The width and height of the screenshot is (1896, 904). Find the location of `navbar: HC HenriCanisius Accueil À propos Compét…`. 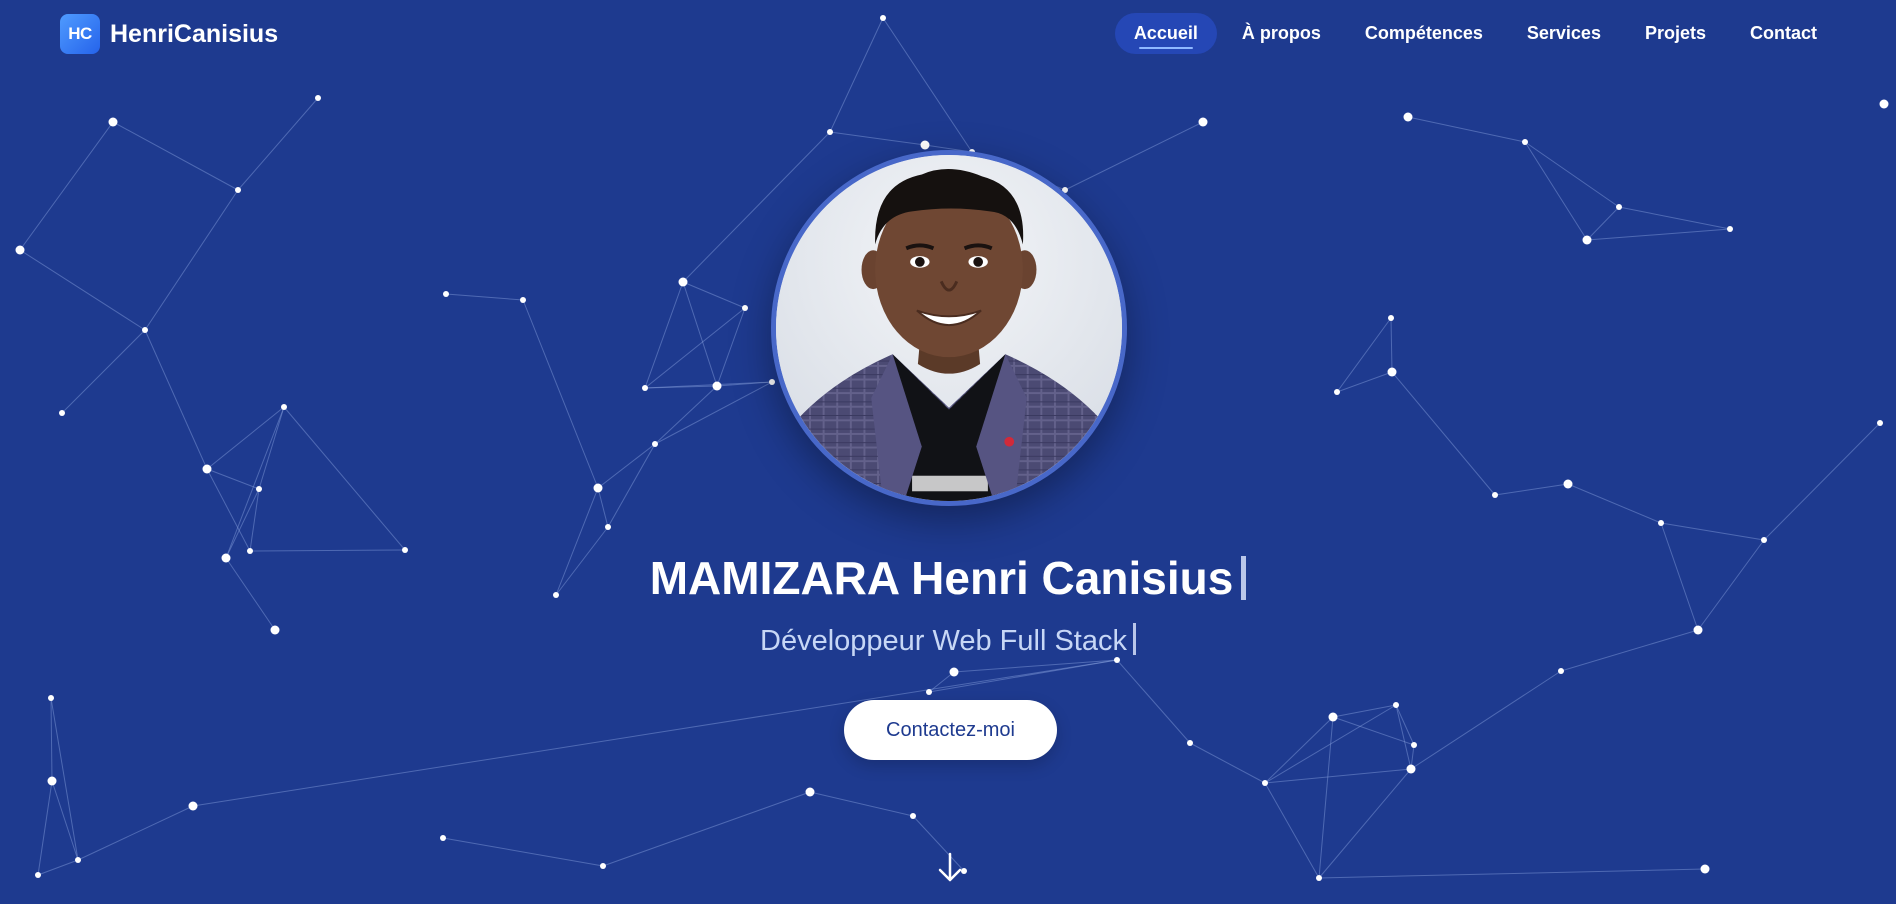

navbar: HC HenriCanisius Accueil À propos Compét… is located at coordinates (948, 36).